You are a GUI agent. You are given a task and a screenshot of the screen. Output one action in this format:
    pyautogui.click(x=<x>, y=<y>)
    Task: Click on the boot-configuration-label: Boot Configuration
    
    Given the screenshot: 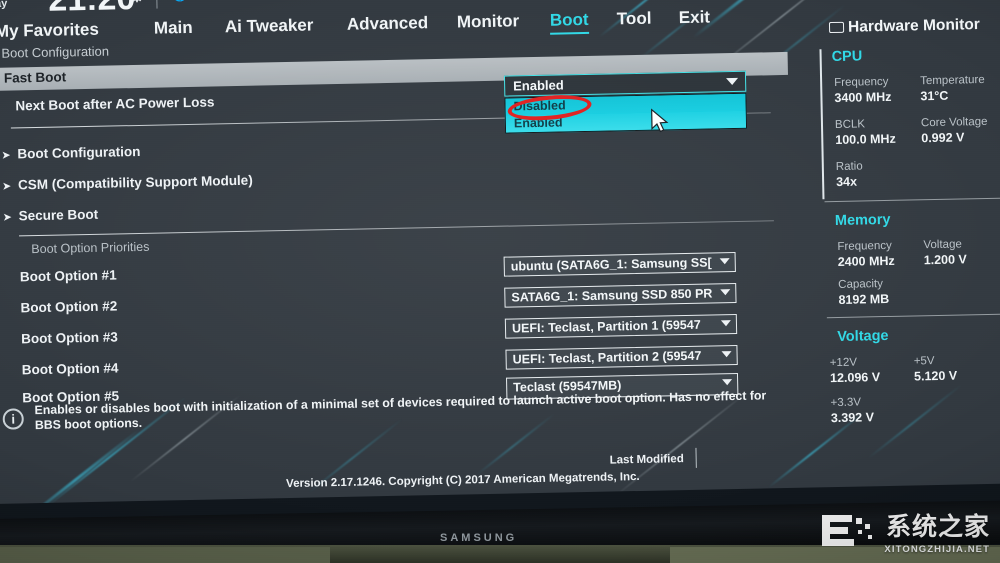 What is the action you would take?
    pyautogui.click(x=79, y=152)
    